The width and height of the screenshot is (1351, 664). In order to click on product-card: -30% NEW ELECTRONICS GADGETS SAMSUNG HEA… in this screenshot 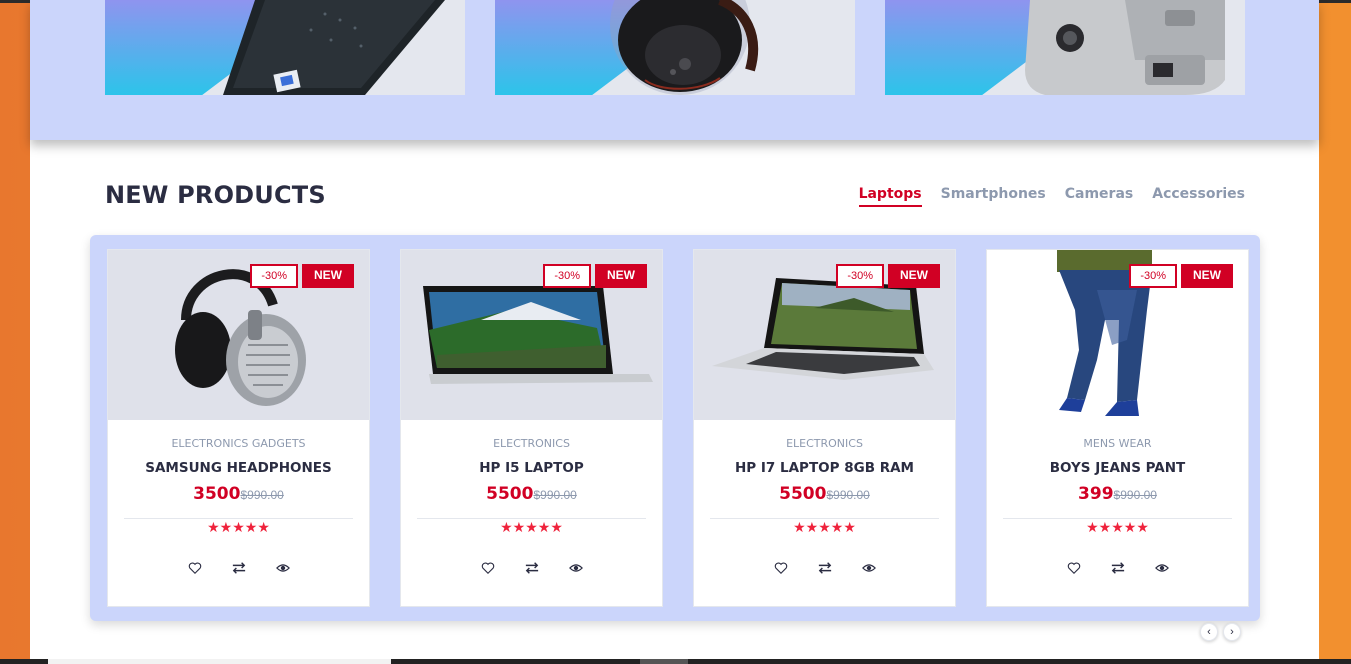, I will do `click(238, 428)`.